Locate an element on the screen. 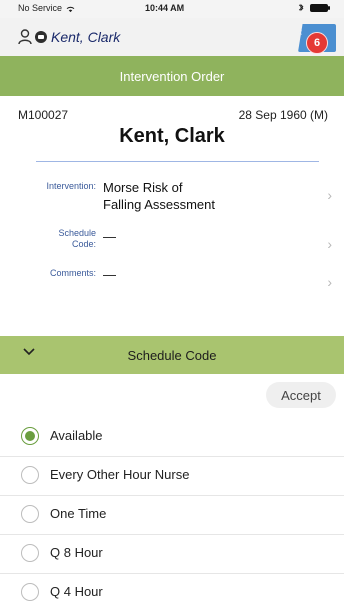  detail-value: Morse Risk of Falling Assessment is located at coordinates (159, 196).